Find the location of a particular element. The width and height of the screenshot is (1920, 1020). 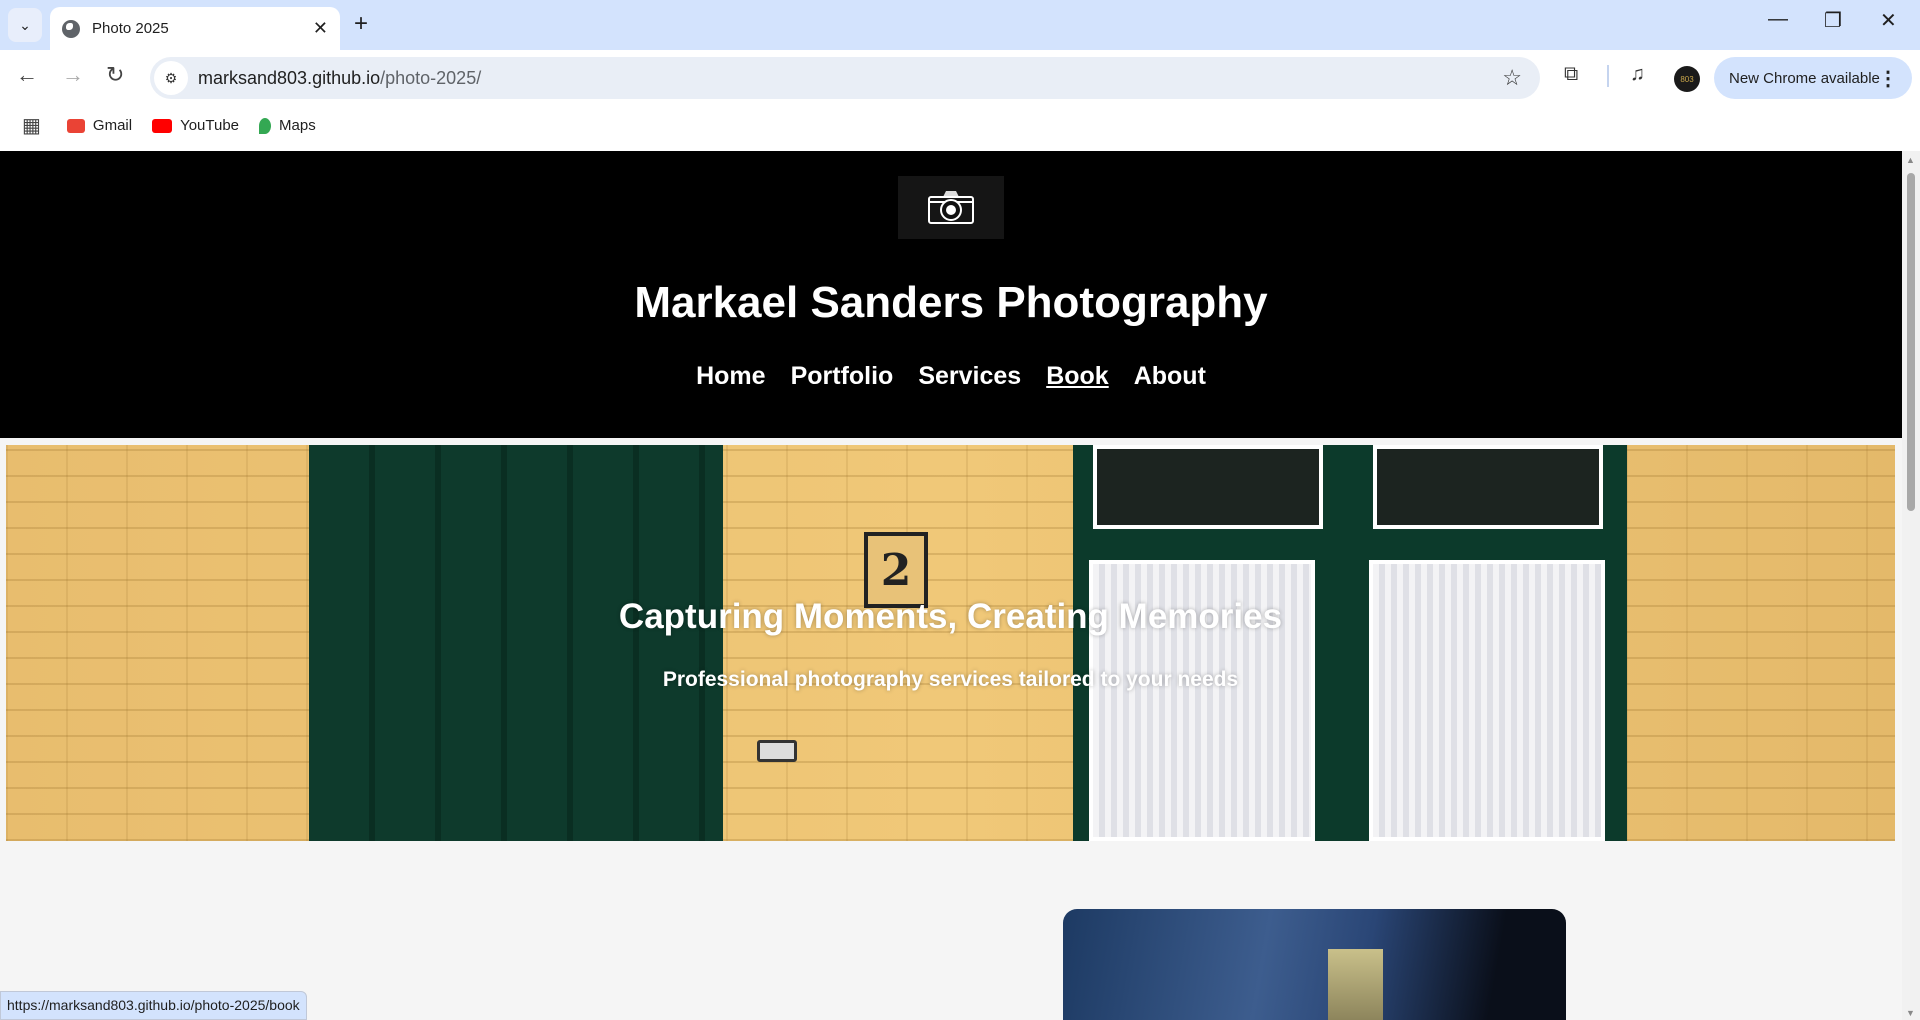

minimize-button: — is located at coordinates (1778, 19).